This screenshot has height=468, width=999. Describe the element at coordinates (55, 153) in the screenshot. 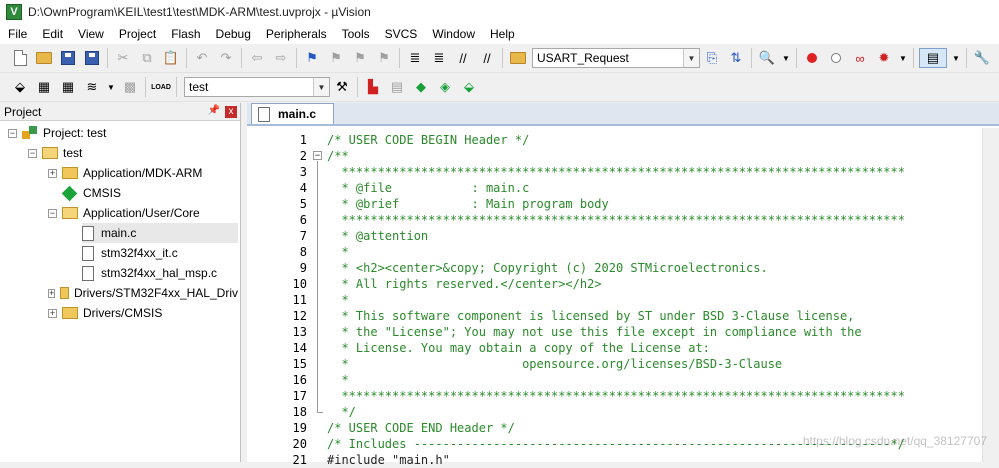

I see `tree-node-target: − test` at that location.